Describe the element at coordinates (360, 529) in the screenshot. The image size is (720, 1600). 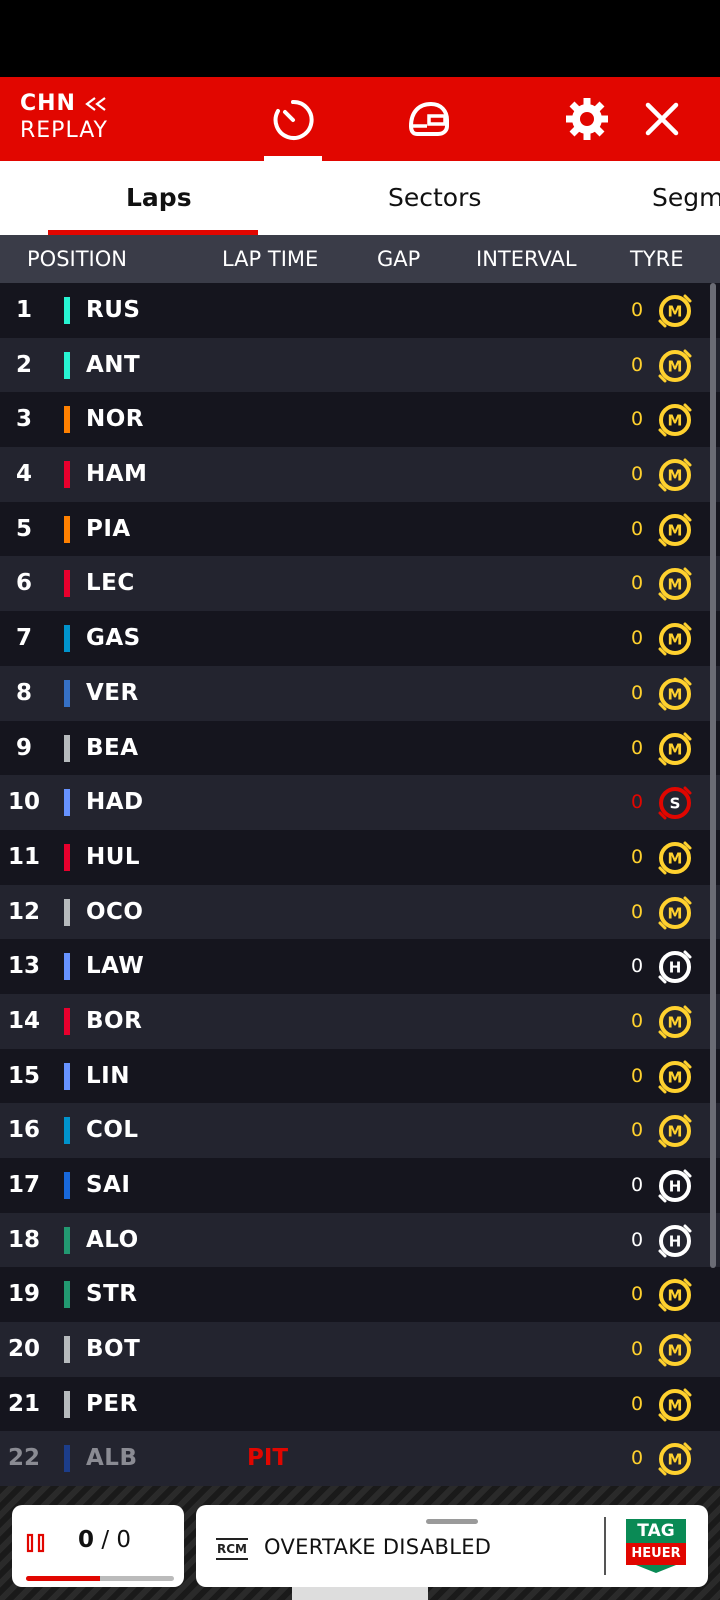
I see `table-row: 5 PIA 0 M` at that location.